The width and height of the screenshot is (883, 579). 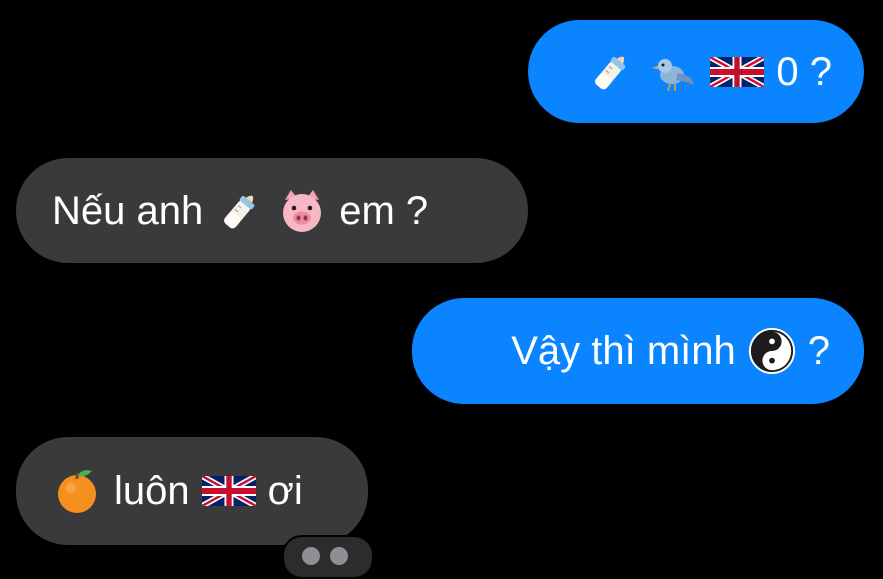 What do you see at coordinates (77, 491) in the screenshot?
I see `tangerine-emoji` at bounding box center [77, 491].